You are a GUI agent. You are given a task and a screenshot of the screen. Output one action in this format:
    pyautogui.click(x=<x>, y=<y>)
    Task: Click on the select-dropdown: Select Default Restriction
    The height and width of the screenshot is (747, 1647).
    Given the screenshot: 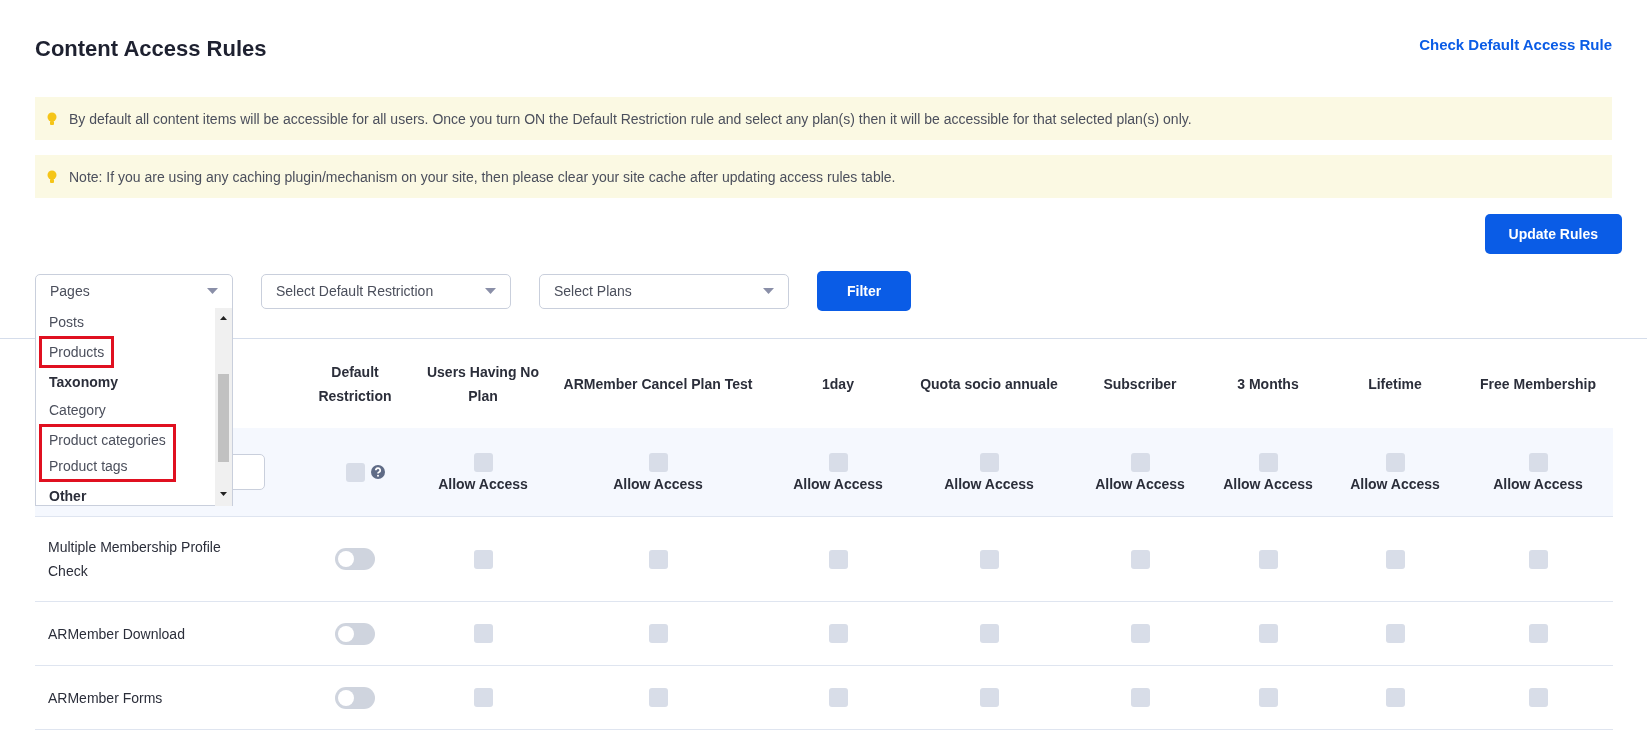 What is the action you would take?
    pyautogui.click(x=386, y=291)
    